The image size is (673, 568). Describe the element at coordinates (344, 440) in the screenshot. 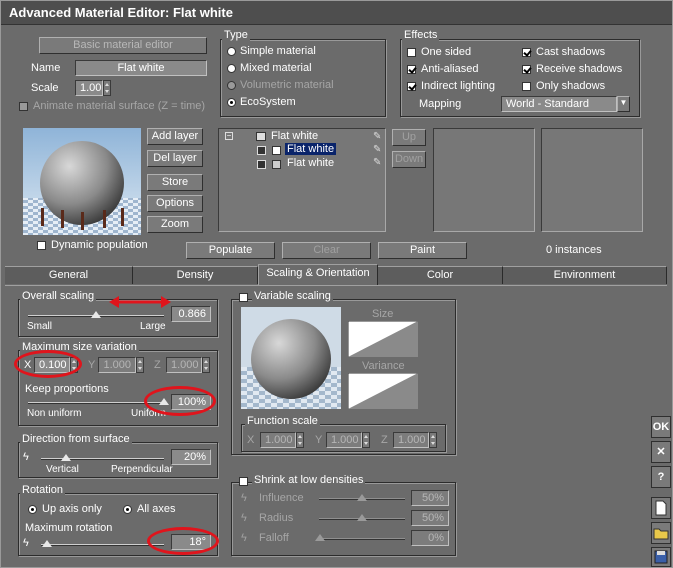

I see `function-y-field: 1.000` at that location.